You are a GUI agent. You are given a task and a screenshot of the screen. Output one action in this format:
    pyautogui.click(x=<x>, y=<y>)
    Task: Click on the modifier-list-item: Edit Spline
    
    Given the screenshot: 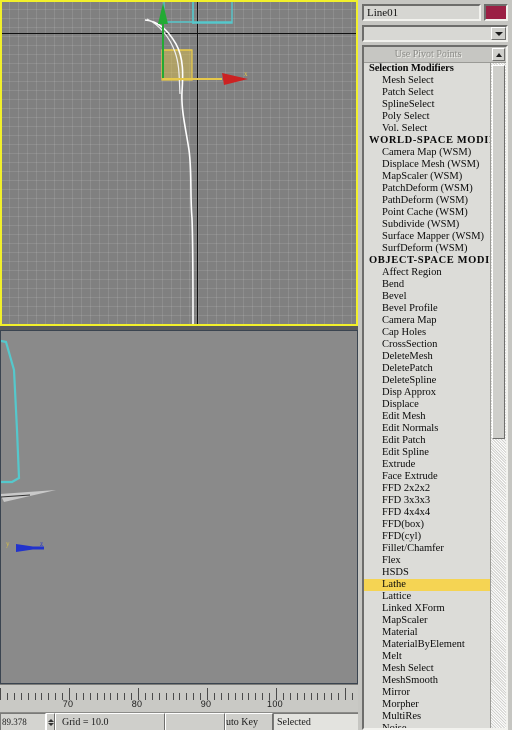 What is the action you would take?
    pyautogui.click(x=427, y=453)
    